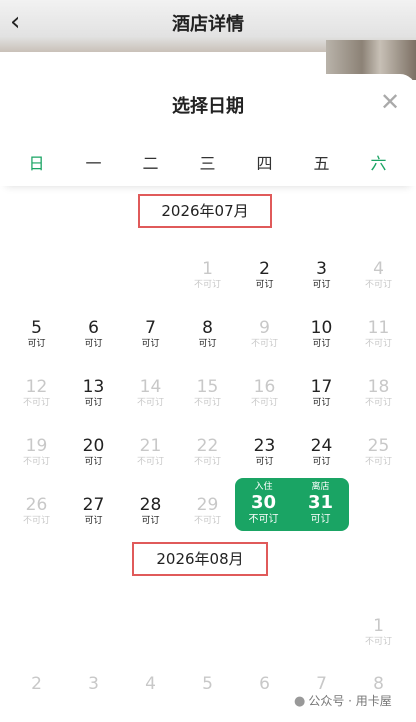  I want to click on calendar-day: 17 可订, so click(321, 400).